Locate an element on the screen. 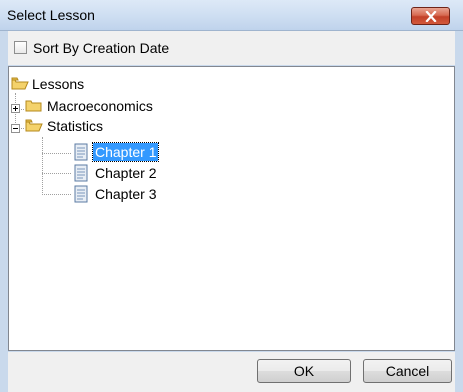 The image size is (463, 392). tree-label-statistics: Statistics is located at coordinates (75, 126).